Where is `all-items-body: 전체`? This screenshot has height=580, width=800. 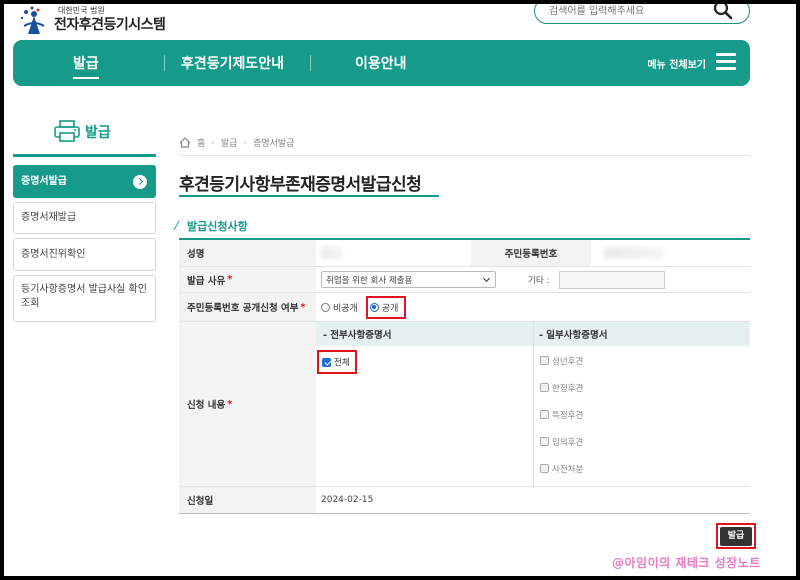
all-items-body: 전체 is located at coordinates (424, 360).